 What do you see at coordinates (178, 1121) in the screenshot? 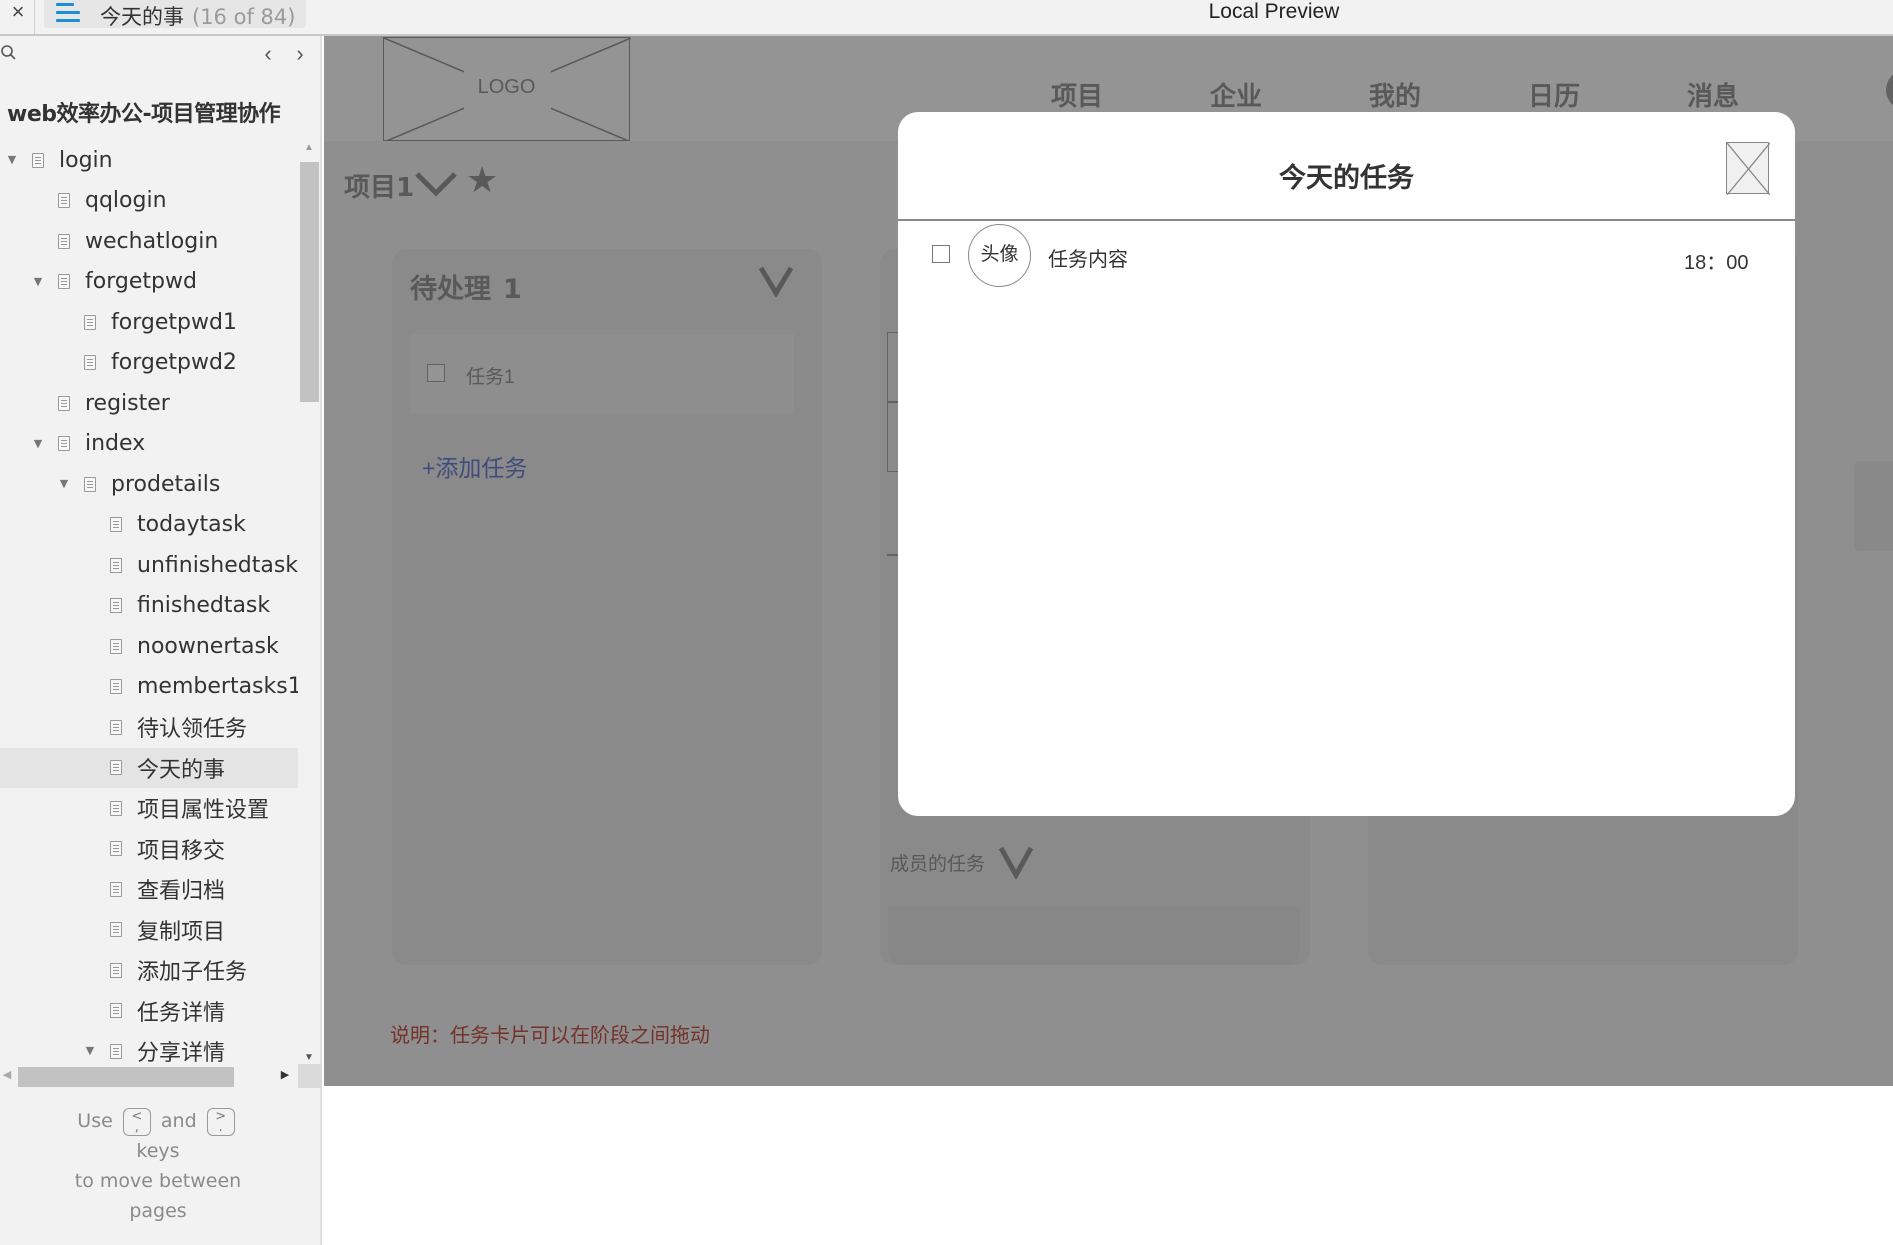
I see `hint-and: and` at bounding box center [178, 1121].